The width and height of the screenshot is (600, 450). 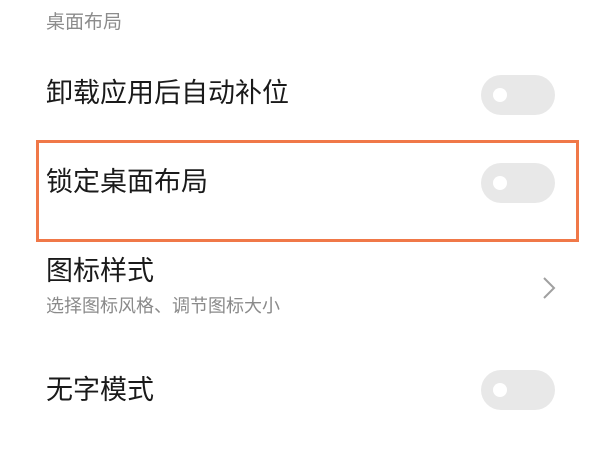 I want to click on no-text-mode-toggle, so click(x=518, y=390).